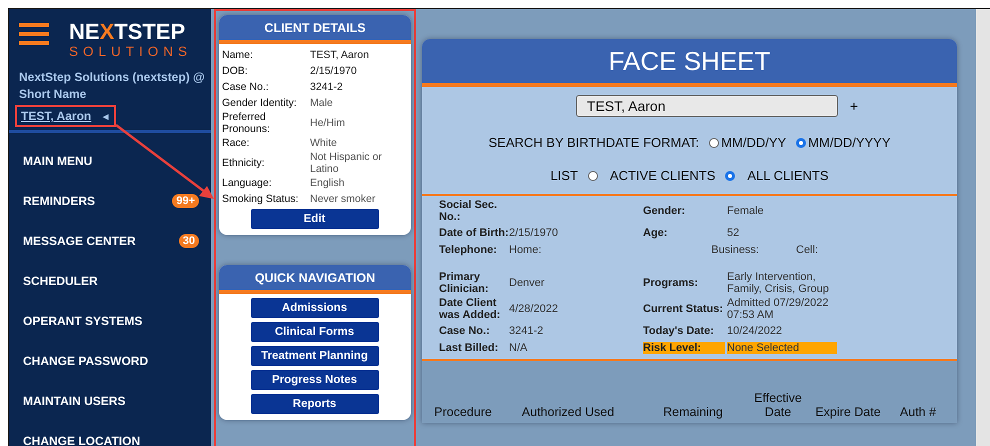 Image resolution: width=990 pixels, height=446 pixels. What do you see at coordinates (112, 86) in the screenshot?
I see `organization-name: NextStep Solutions (nextstep) @ Short Name` at bounding box center [112, 86].